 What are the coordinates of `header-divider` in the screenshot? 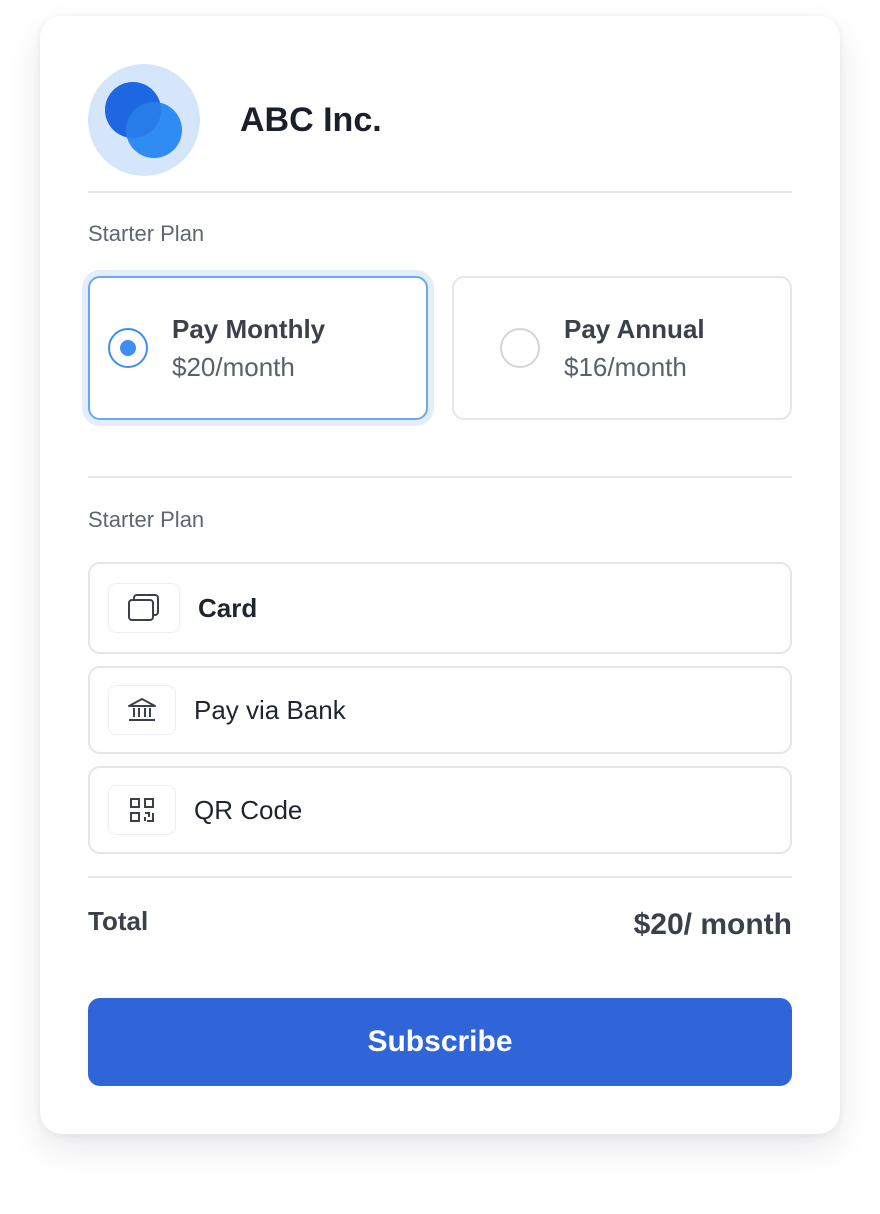 It's located at (440, 192).